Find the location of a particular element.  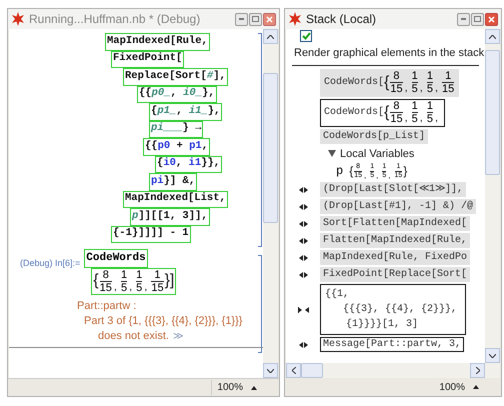

brace: }] is located at coordinates (169, 281).